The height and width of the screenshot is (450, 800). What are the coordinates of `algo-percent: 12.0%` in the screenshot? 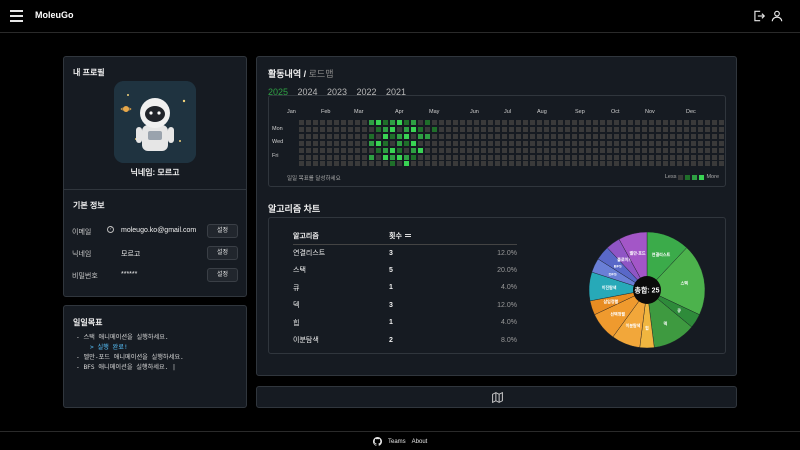 It's located at (507, 253).